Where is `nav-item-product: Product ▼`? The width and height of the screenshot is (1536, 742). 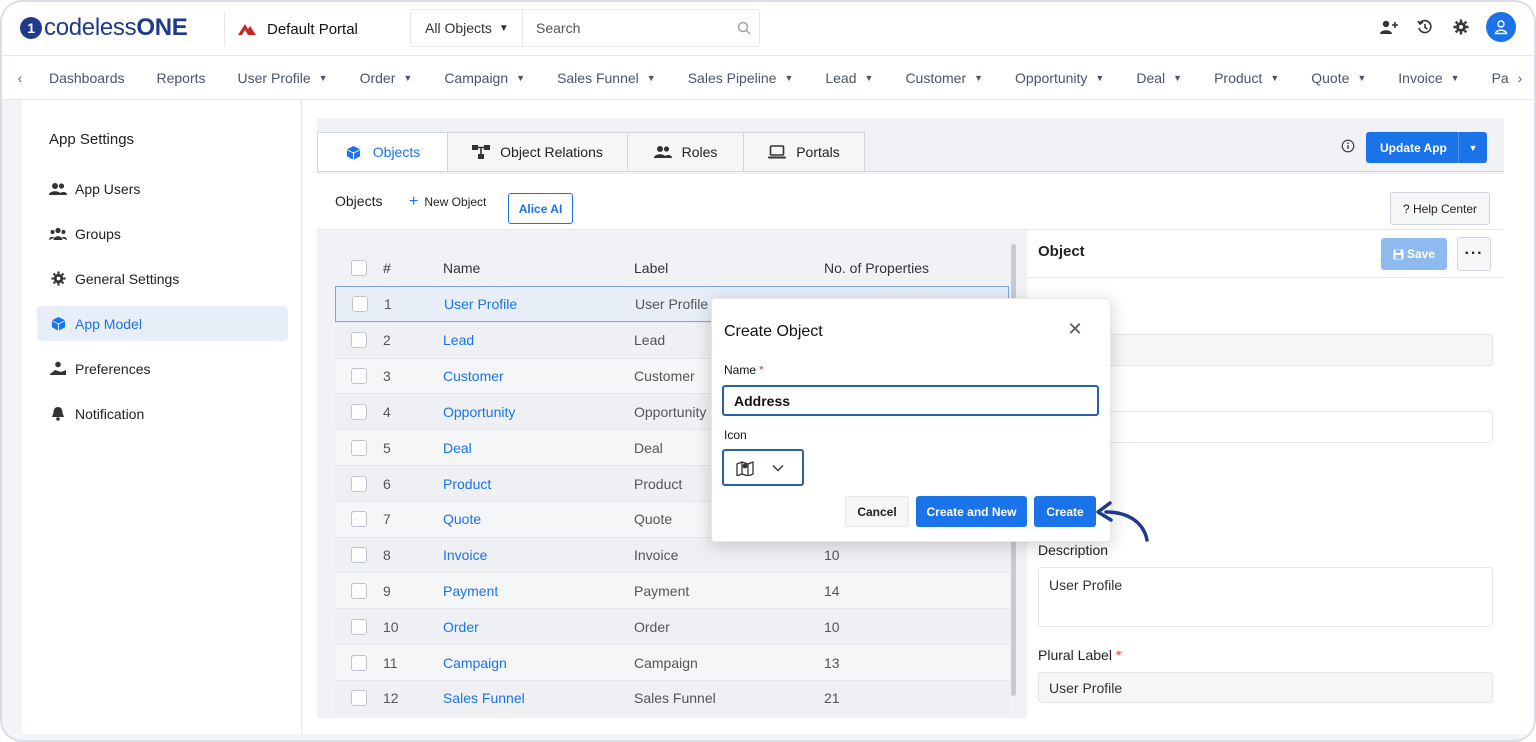
nav-item-product: Product ▼ is located at coordinates (1246, 78).